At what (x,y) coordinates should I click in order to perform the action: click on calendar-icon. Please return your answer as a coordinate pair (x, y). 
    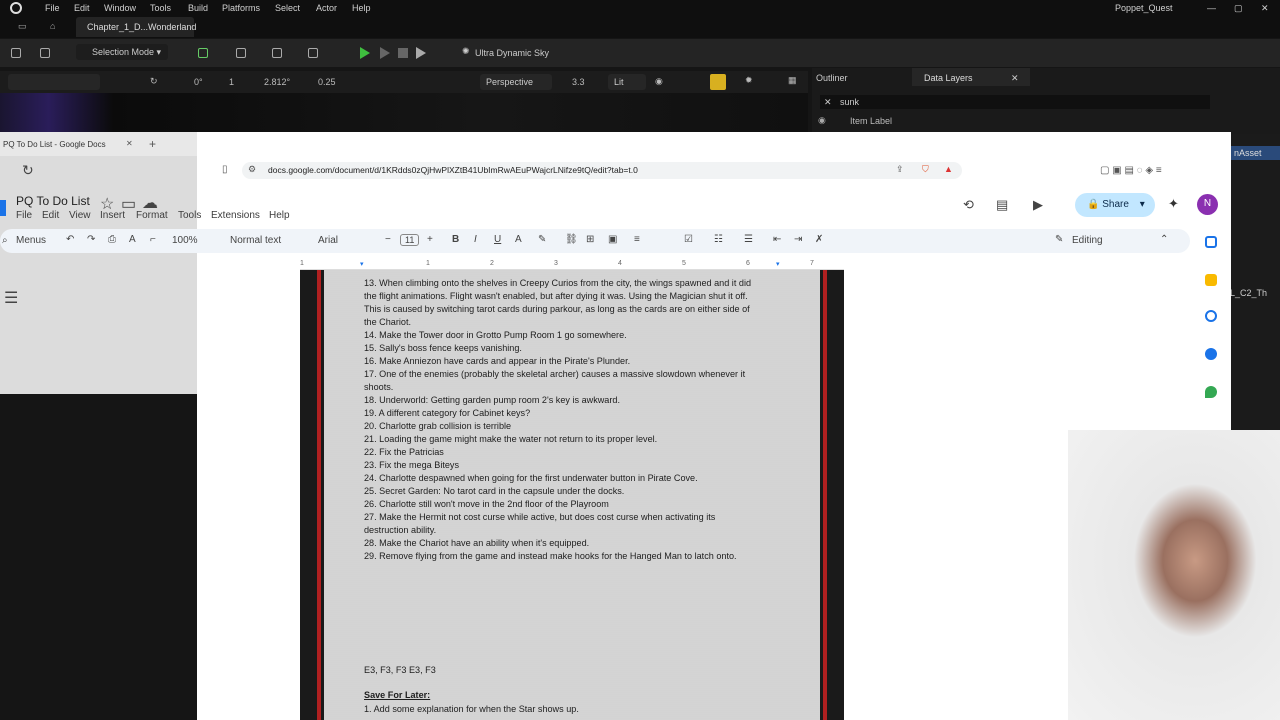
    Looking at the image, I should click on (1211, 242).